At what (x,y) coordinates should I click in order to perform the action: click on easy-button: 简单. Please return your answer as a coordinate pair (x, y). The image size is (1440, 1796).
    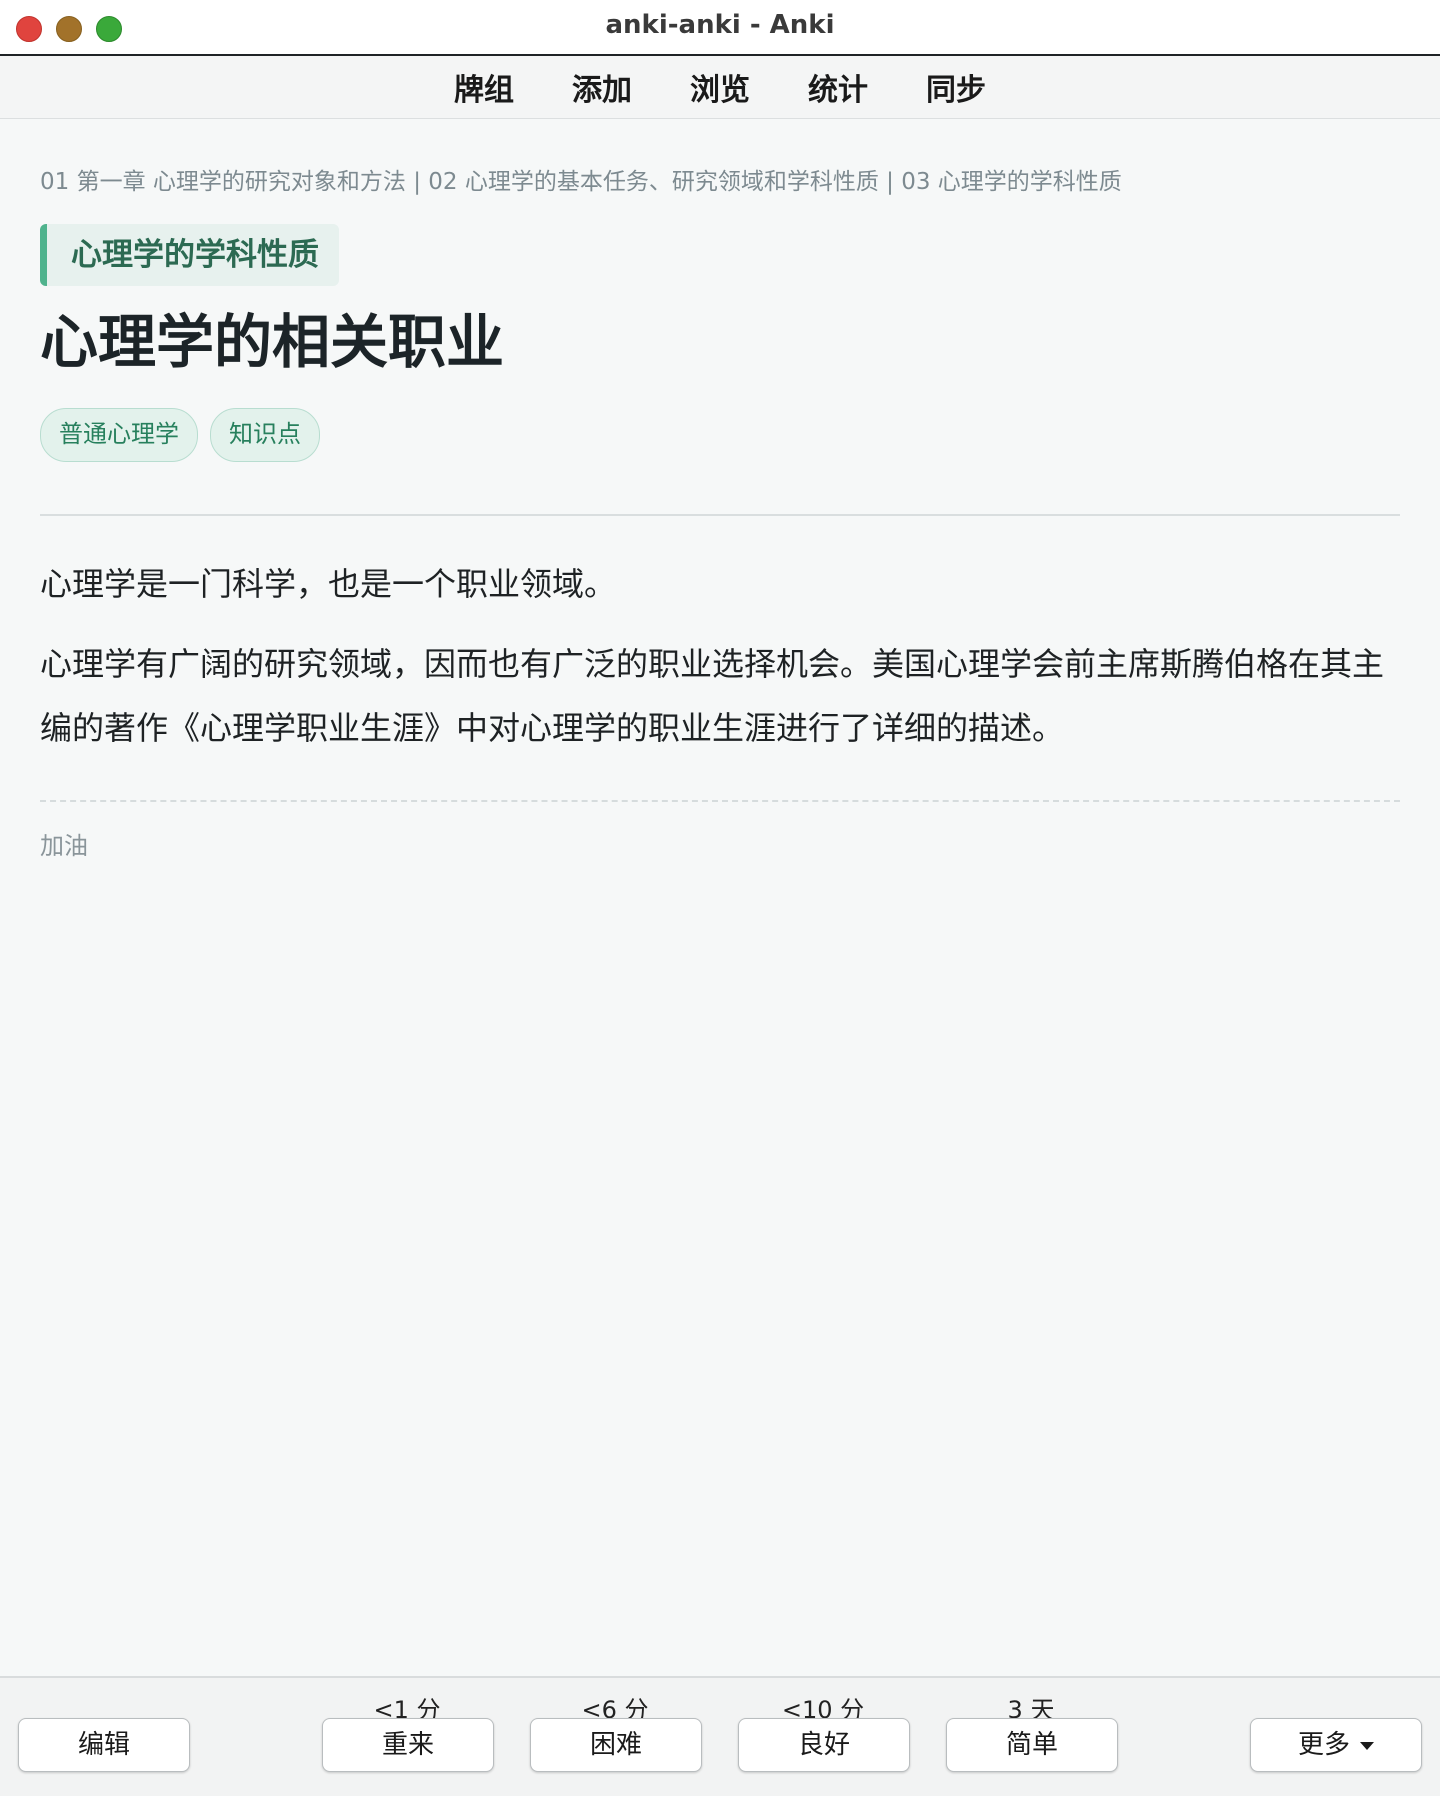
    Looking at the image, I should click on (1032, 1745).